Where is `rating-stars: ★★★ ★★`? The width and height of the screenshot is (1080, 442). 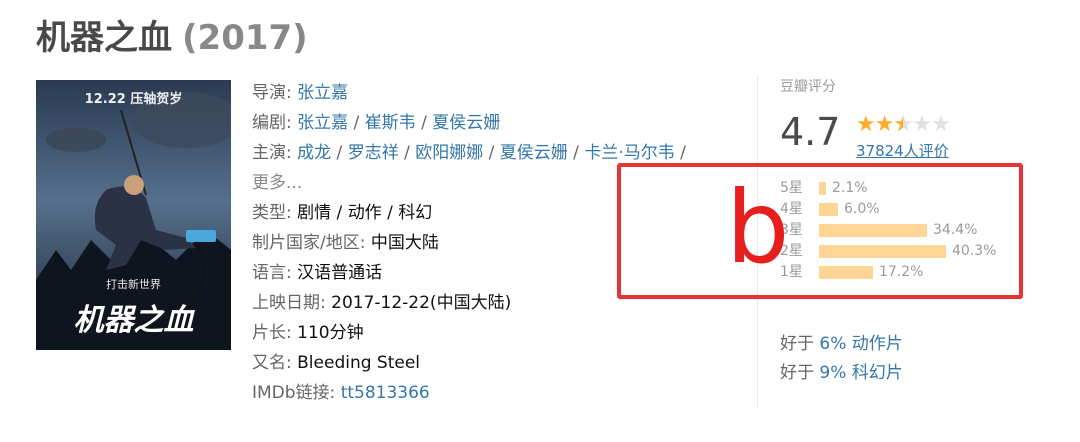
rating-stars: ★★★ ★★ is located at coordinates (903, 124).